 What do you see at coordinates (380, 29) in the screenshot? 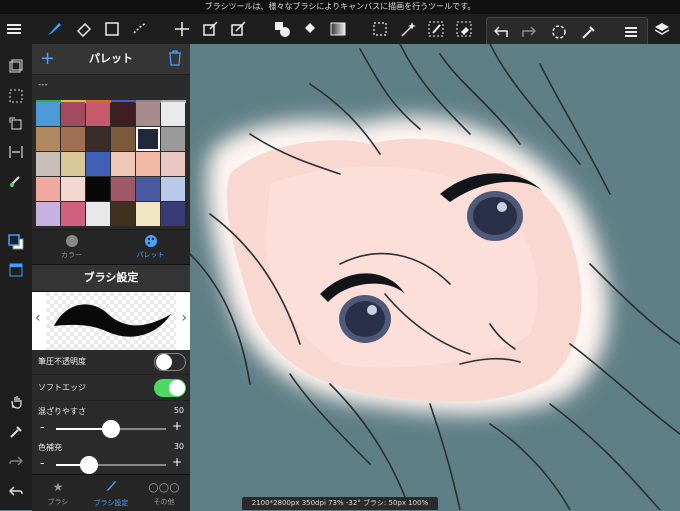
I see `select-tool-icon` at bounding box center [380, 29].